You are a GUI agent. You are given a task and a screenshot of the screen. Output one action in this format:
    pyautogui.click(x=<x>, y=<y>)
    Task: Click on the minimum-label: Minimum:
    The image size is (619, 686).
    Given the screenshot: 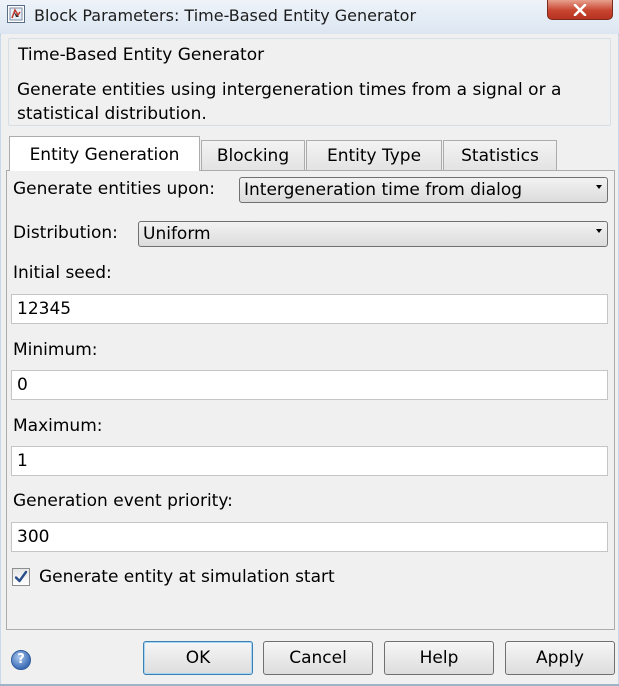 What is the action you would take?
    pyautogui.click(x=55, y=350)
    